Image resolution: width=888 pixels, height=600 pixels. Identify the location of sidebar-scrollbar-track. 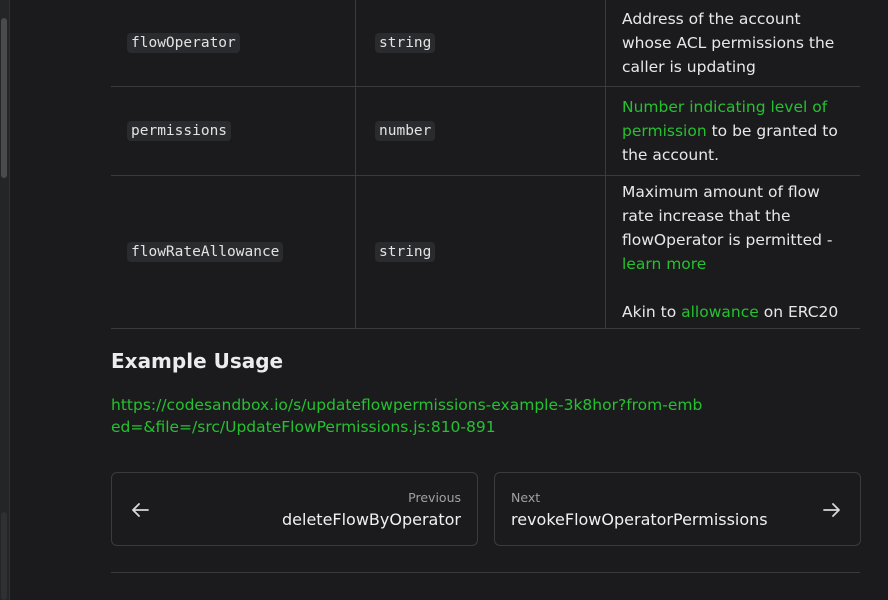
(4, 556).